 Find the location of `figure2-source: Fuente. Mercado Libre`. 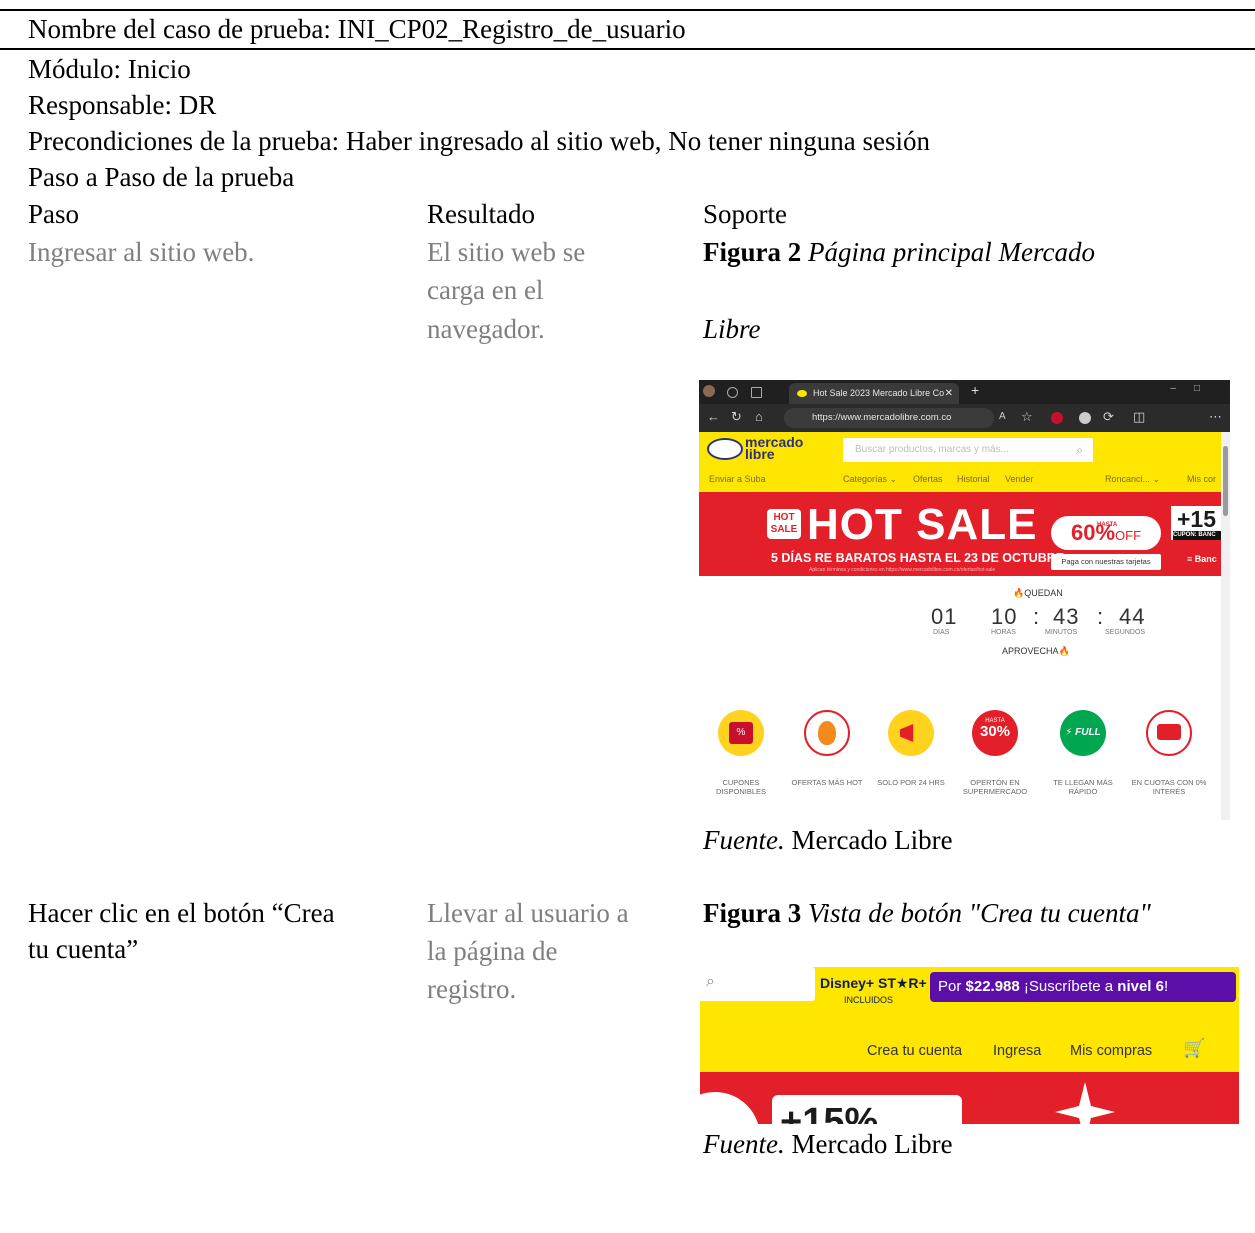

figure2-source: Fuente. Mercado Libre is located at coordinates (828, 840).